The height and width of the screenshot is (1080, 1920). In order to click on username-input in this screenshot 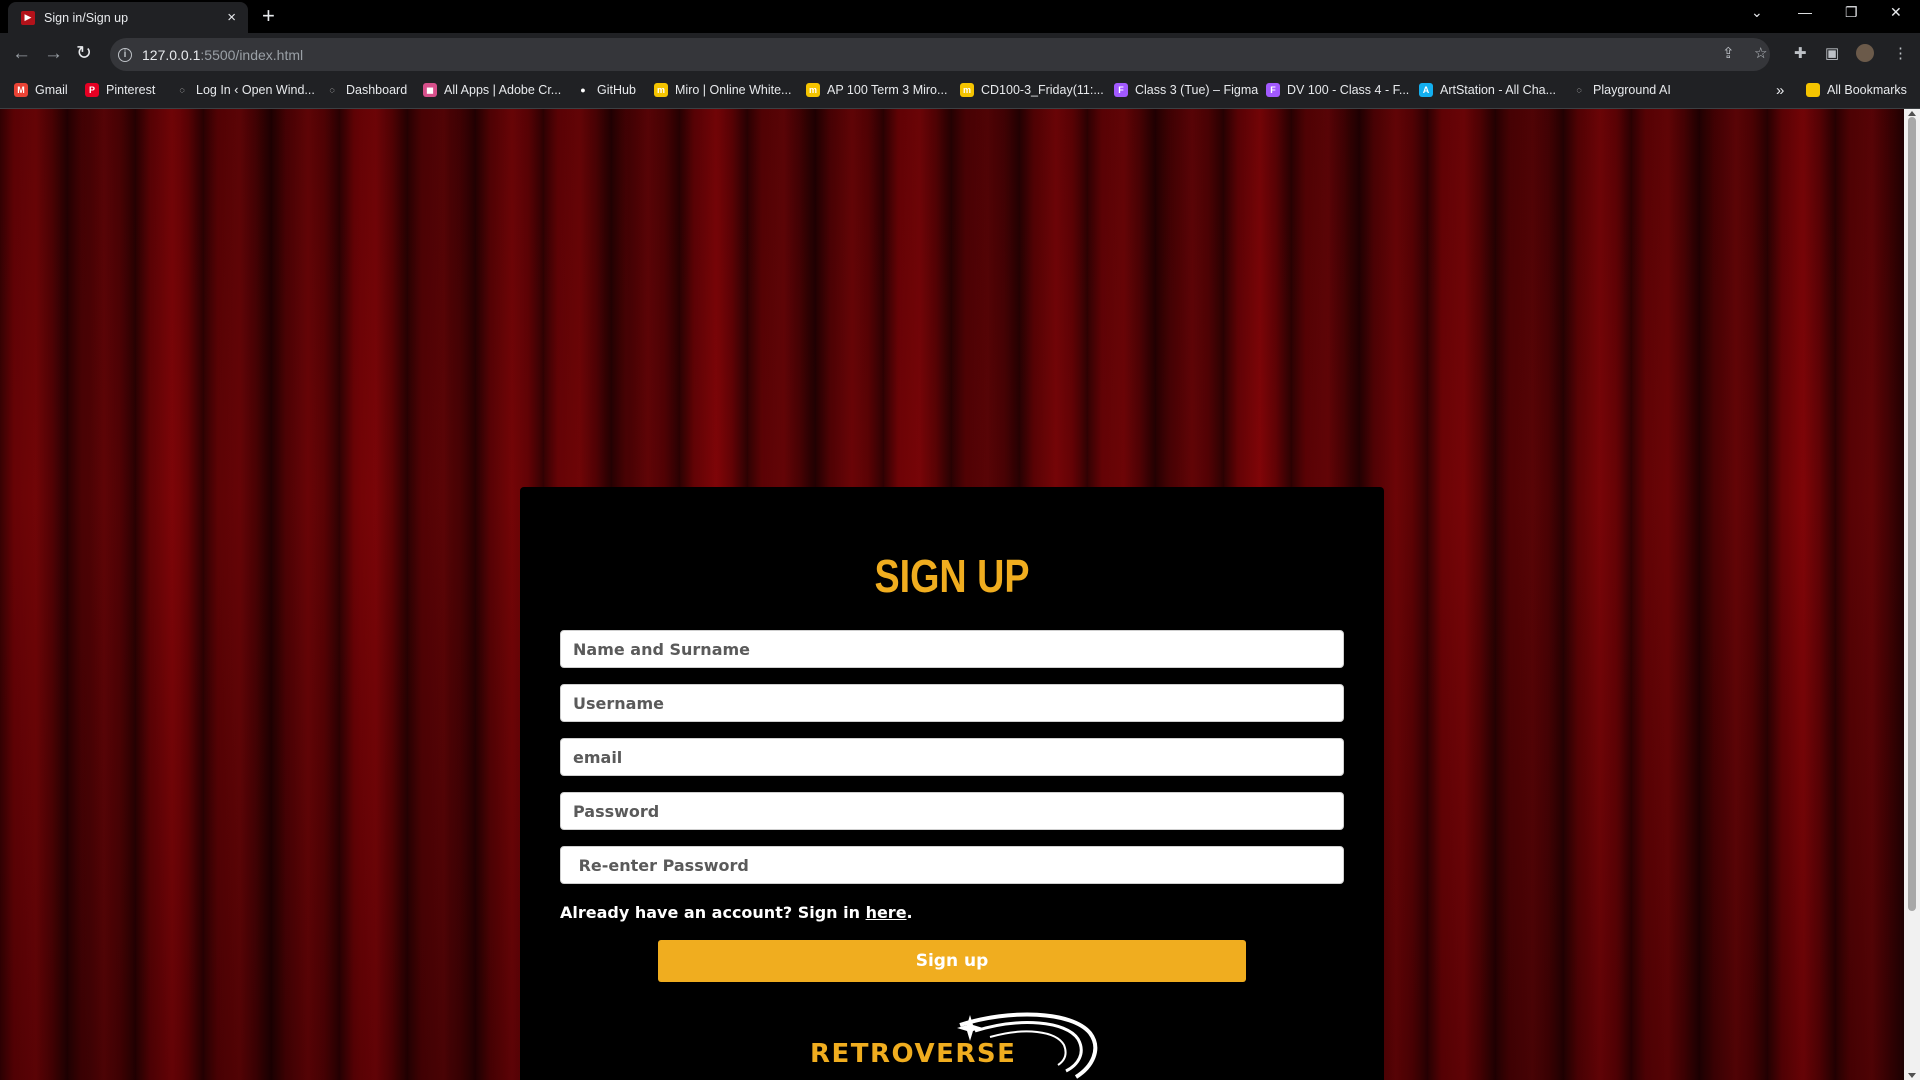, I will do `click(952, 703)`.